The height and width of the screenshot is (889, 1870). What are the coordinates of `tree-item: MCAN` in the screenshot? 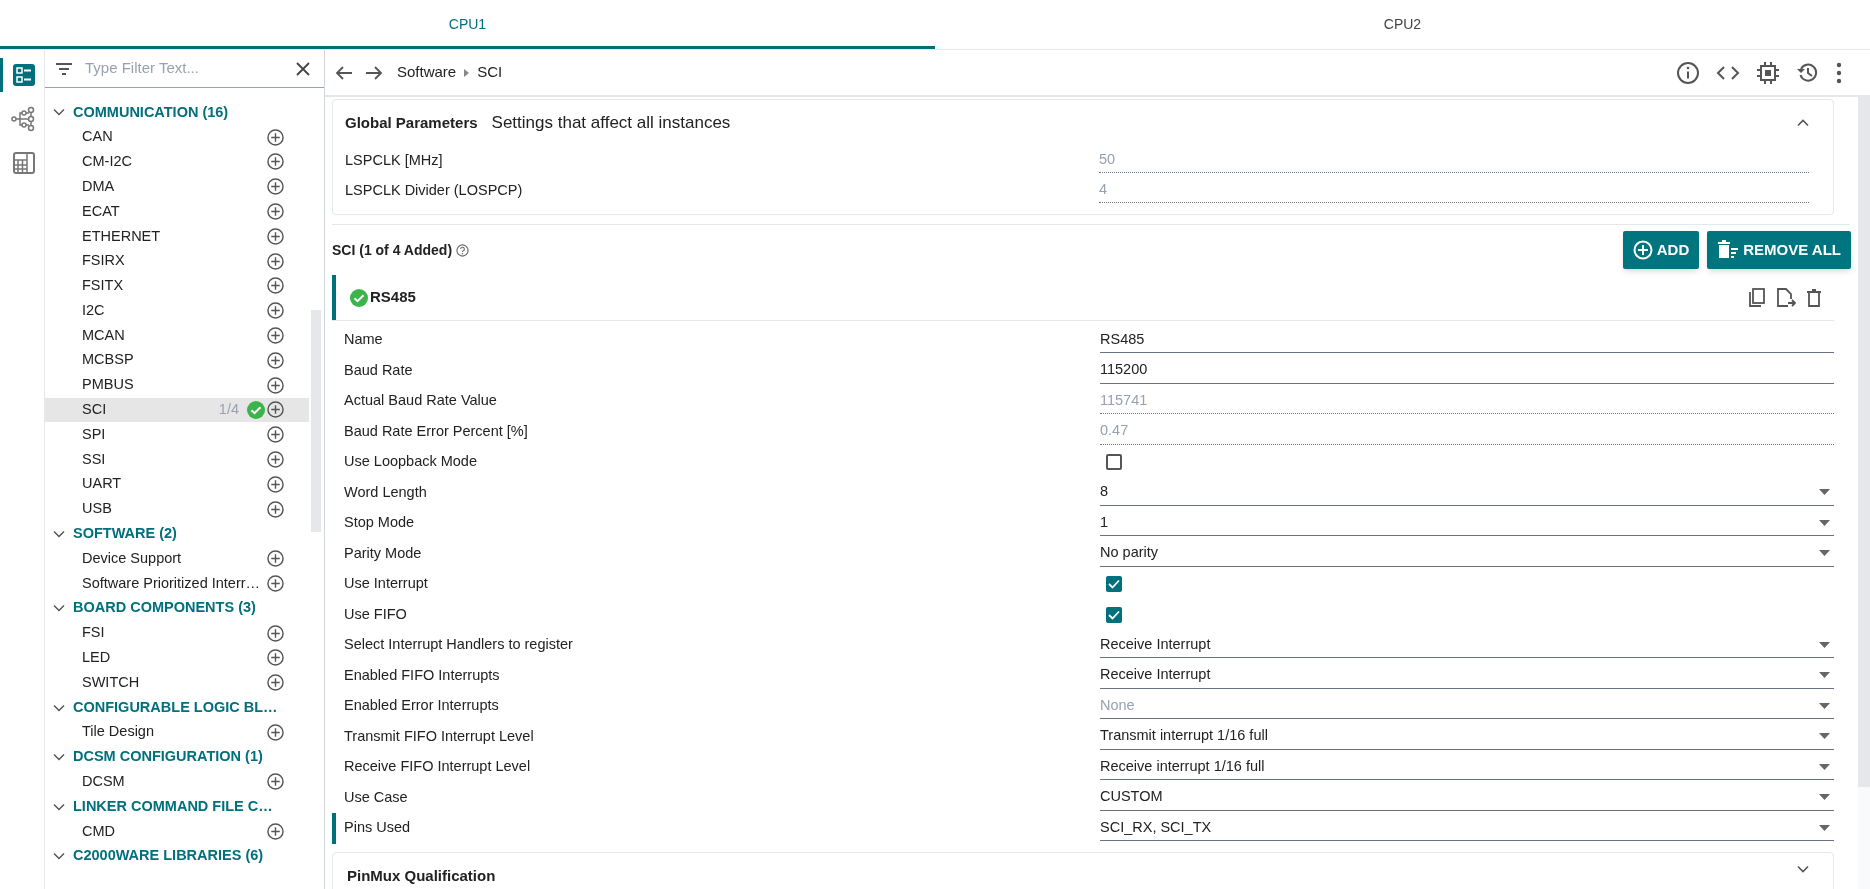 It's located at (174, 335).